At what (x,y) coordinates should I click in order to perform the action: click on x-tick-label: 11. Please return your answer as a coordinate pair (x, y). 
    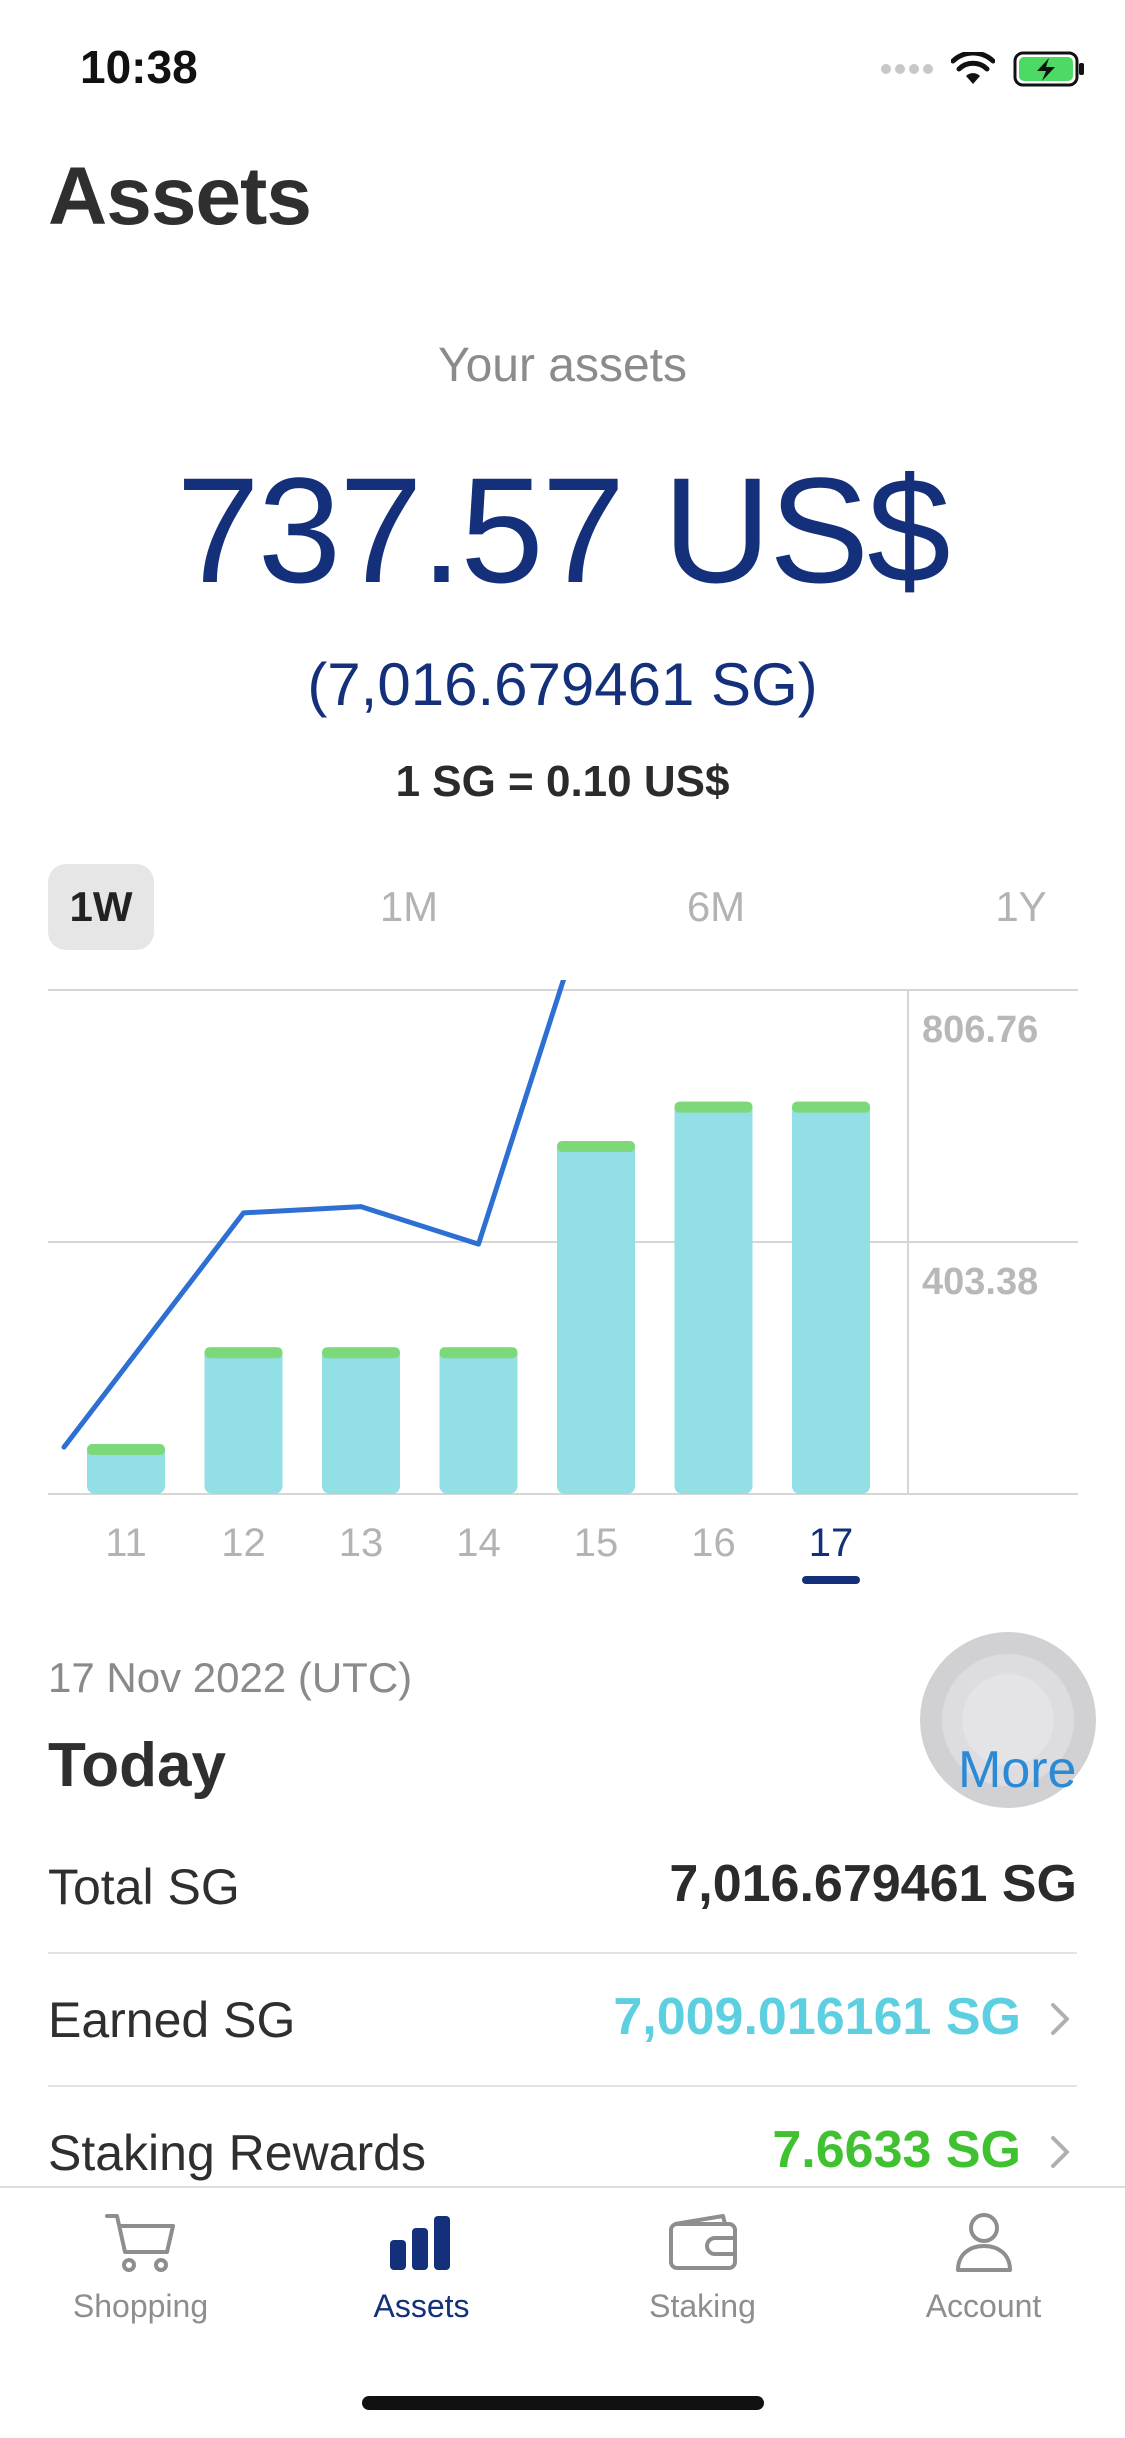
    Looking at the image, I should click on (126, 1543).